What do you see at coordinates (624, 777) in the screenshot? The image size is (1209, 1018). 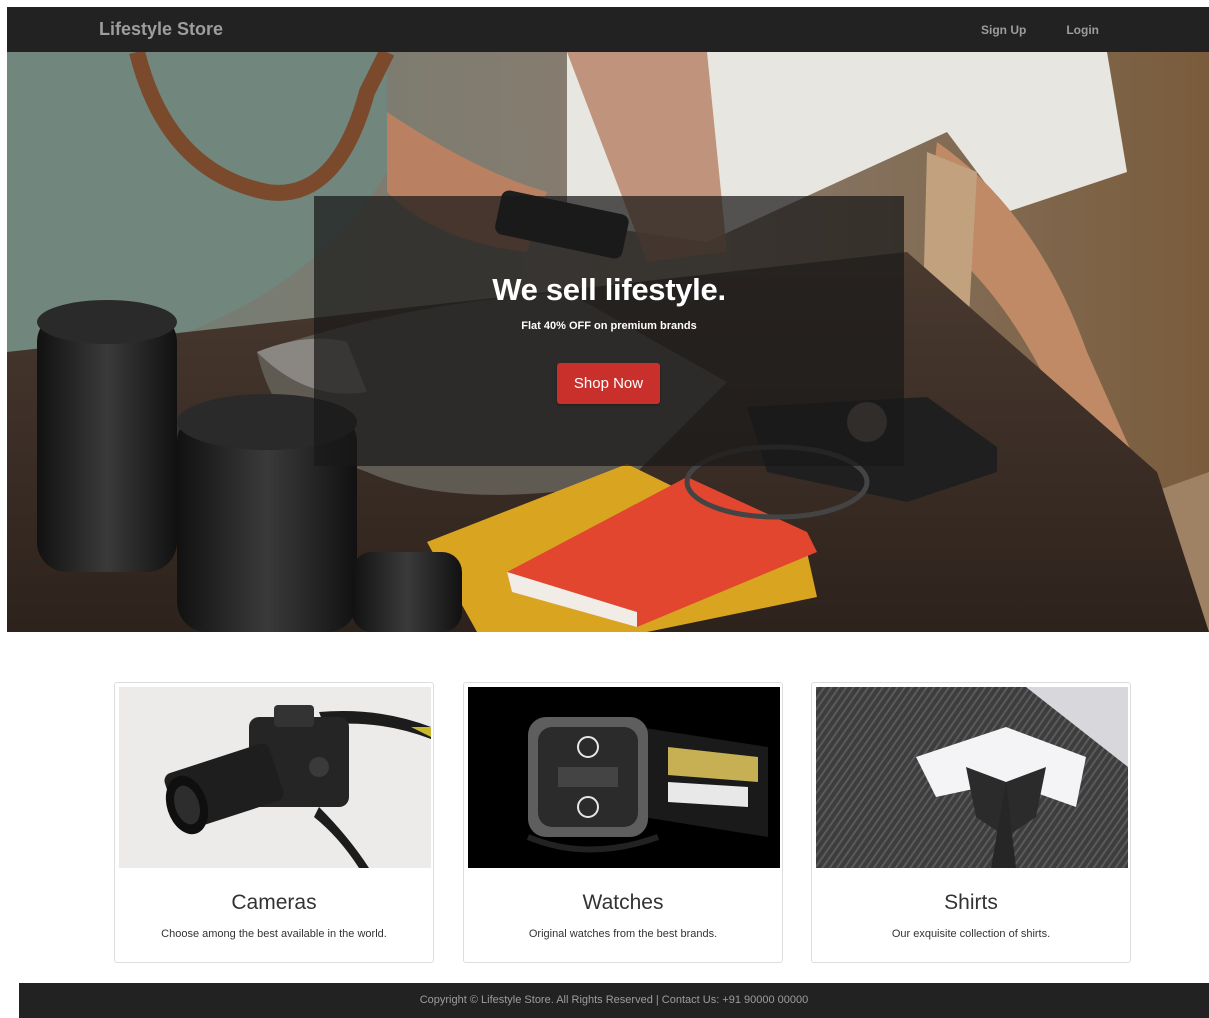 I see `watches-image` at bounding box center [624, 777].